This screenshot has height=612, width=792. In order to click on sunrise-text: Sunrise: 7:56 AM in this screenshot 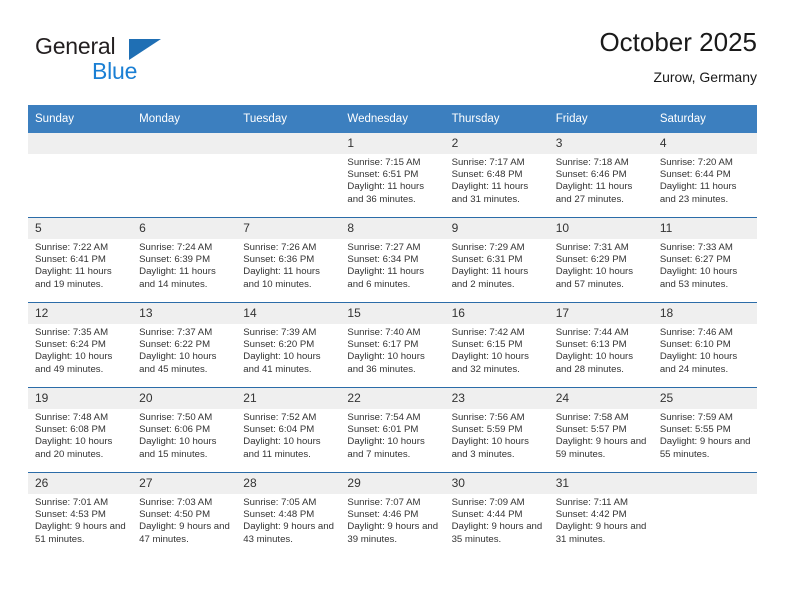, I will do `click(488, 417)`.